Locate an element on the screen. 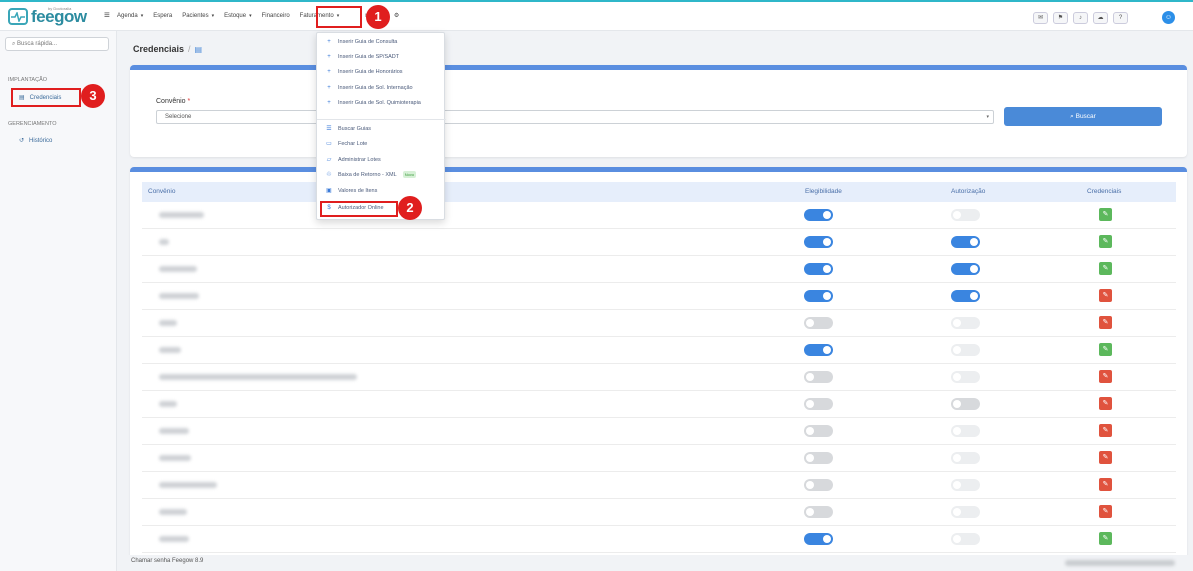  mail-icon: ✉ is located at coordinates (1040, 18).